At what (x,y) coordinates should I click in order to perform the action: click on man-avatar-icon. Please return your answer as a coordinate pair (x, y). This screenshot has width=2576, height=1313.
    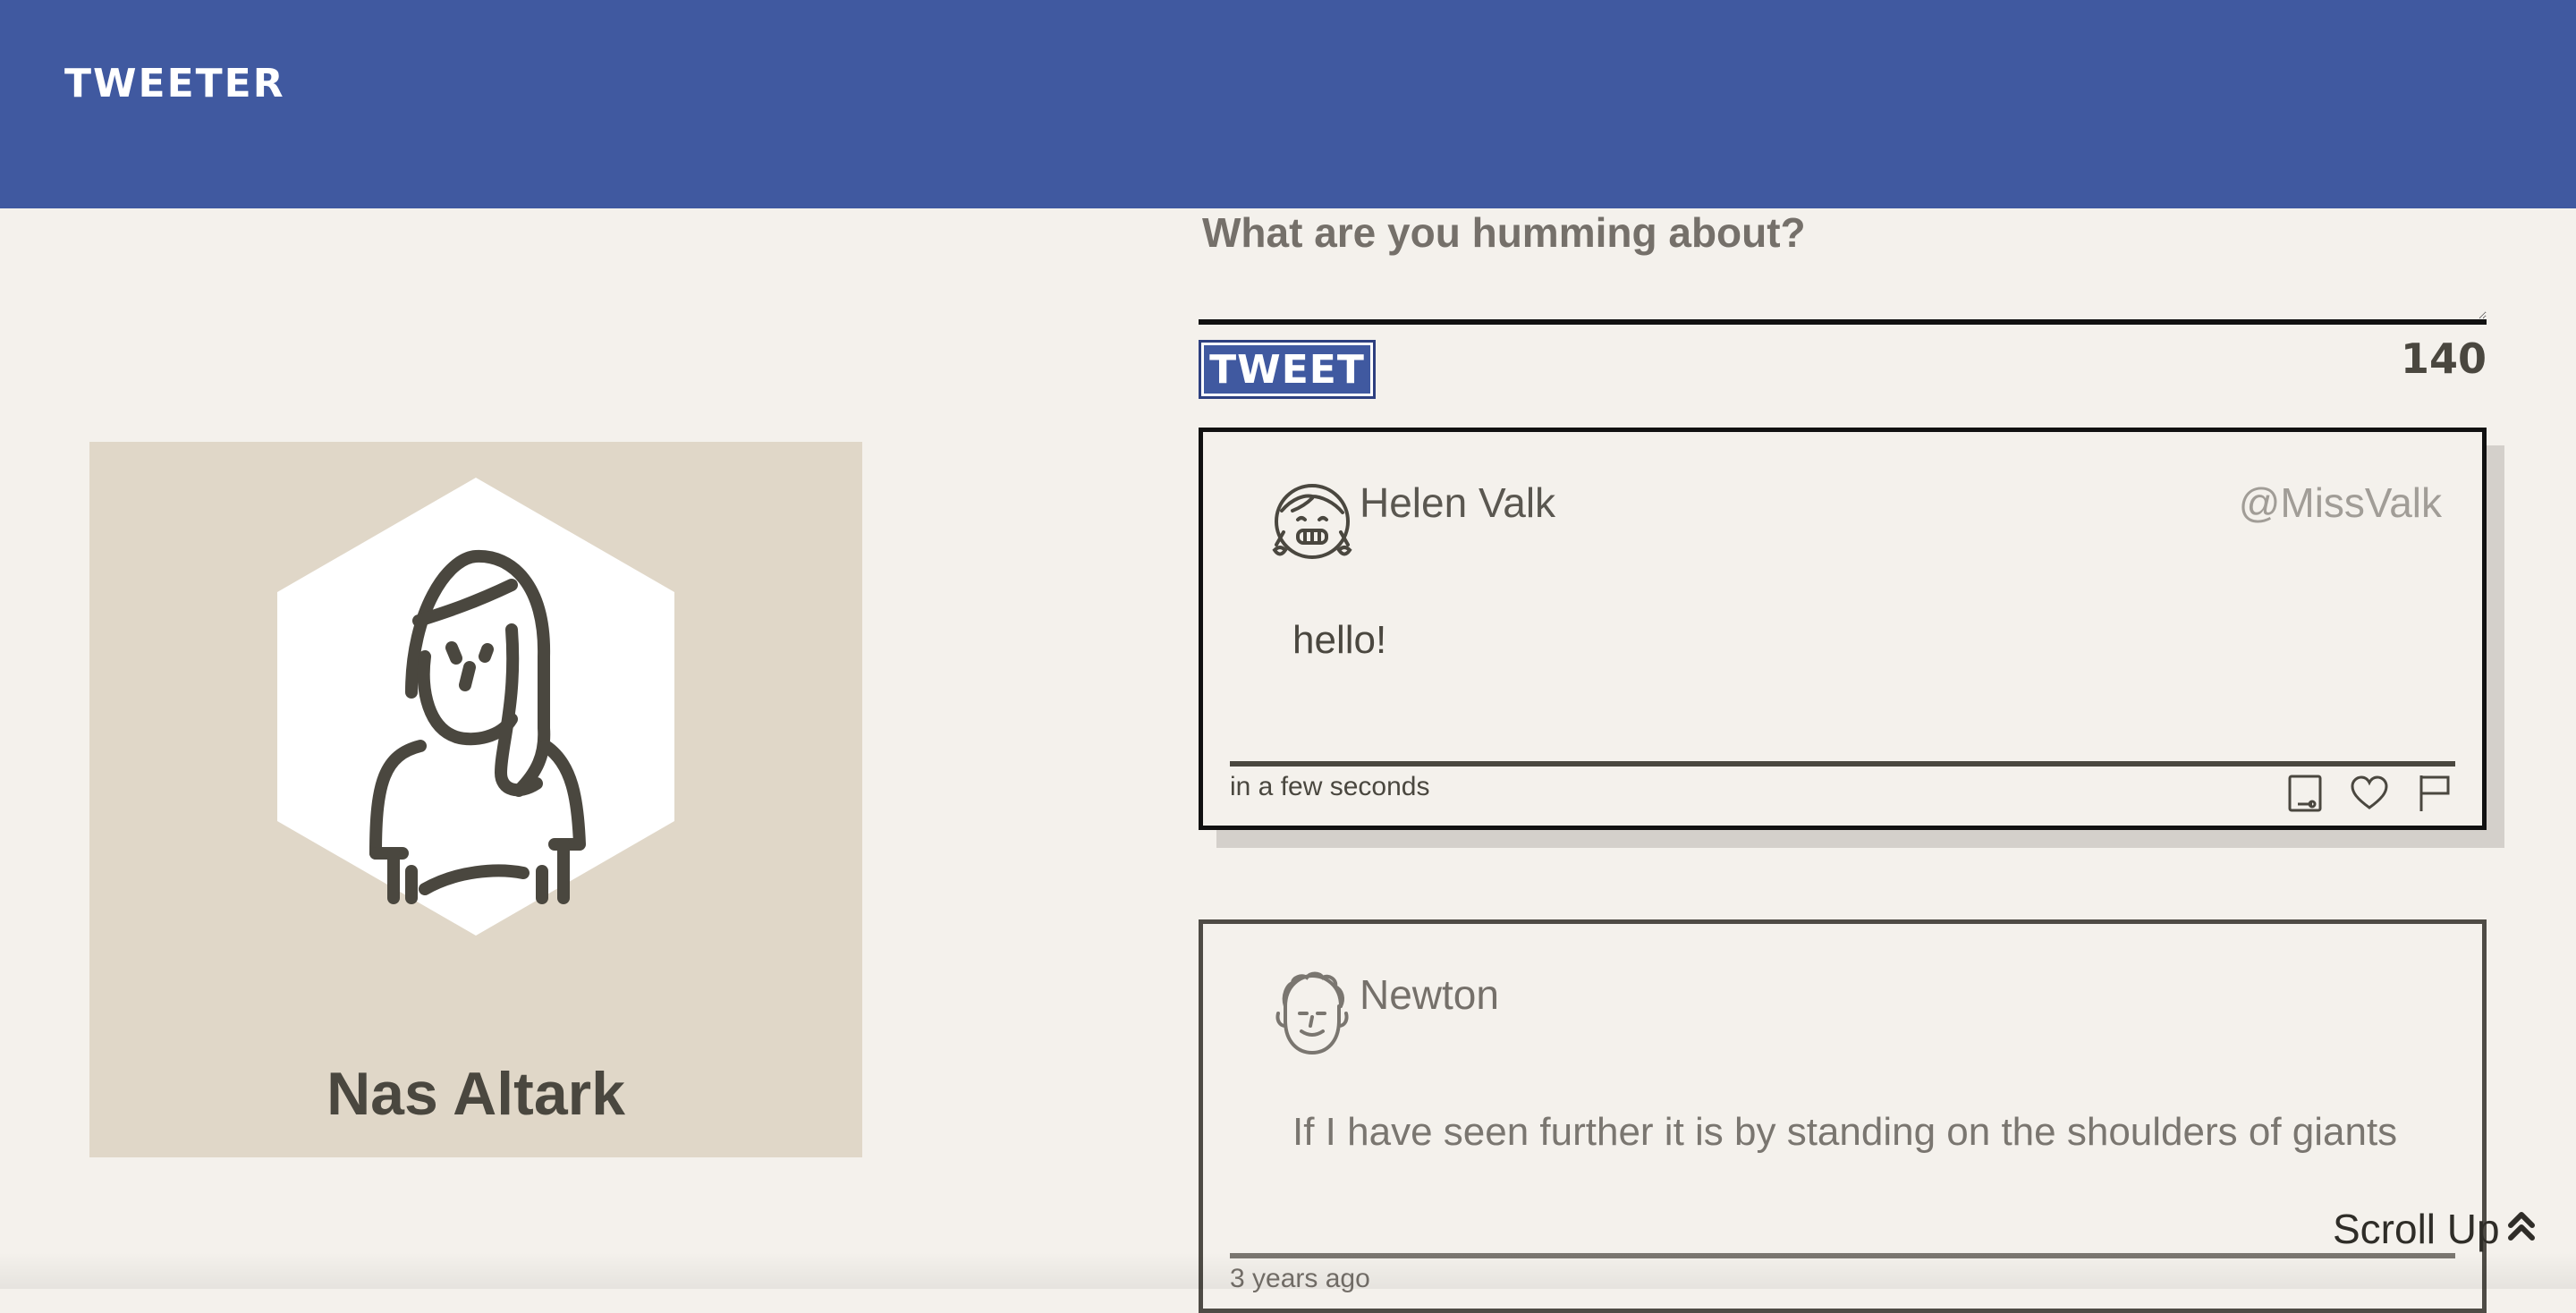
    Looking at the image, I should click on (1312, 1013).